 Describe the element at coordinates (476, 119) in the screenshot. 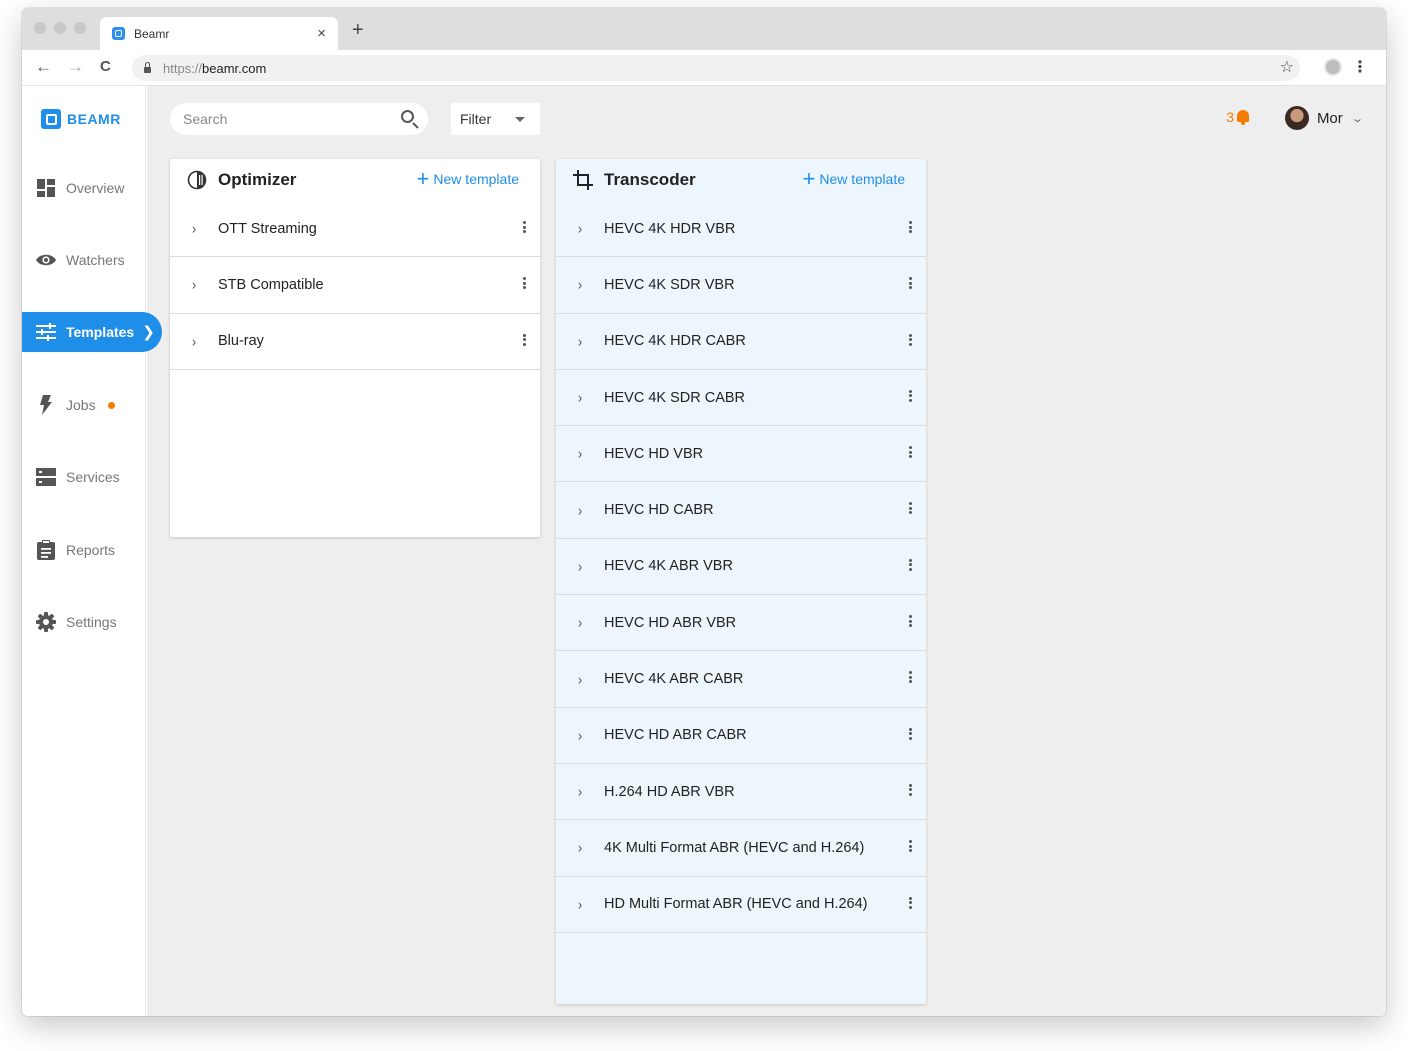

I see `filter-label: Filter` at that location.